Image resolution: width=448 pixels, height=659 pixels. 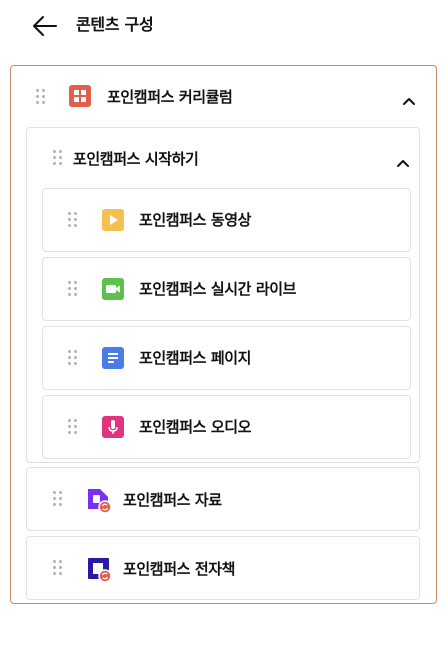 I want to click on item-label: 포인캠퍼스 전자책, so click(x=179, y=569).